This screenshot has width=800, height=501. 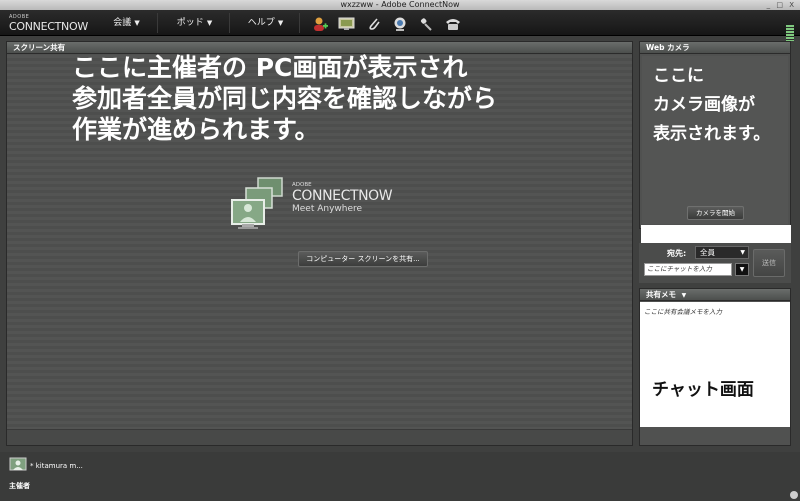 I want to click on logo-connectnow-large: CONNECTNOW, so click(x=342, y=196).